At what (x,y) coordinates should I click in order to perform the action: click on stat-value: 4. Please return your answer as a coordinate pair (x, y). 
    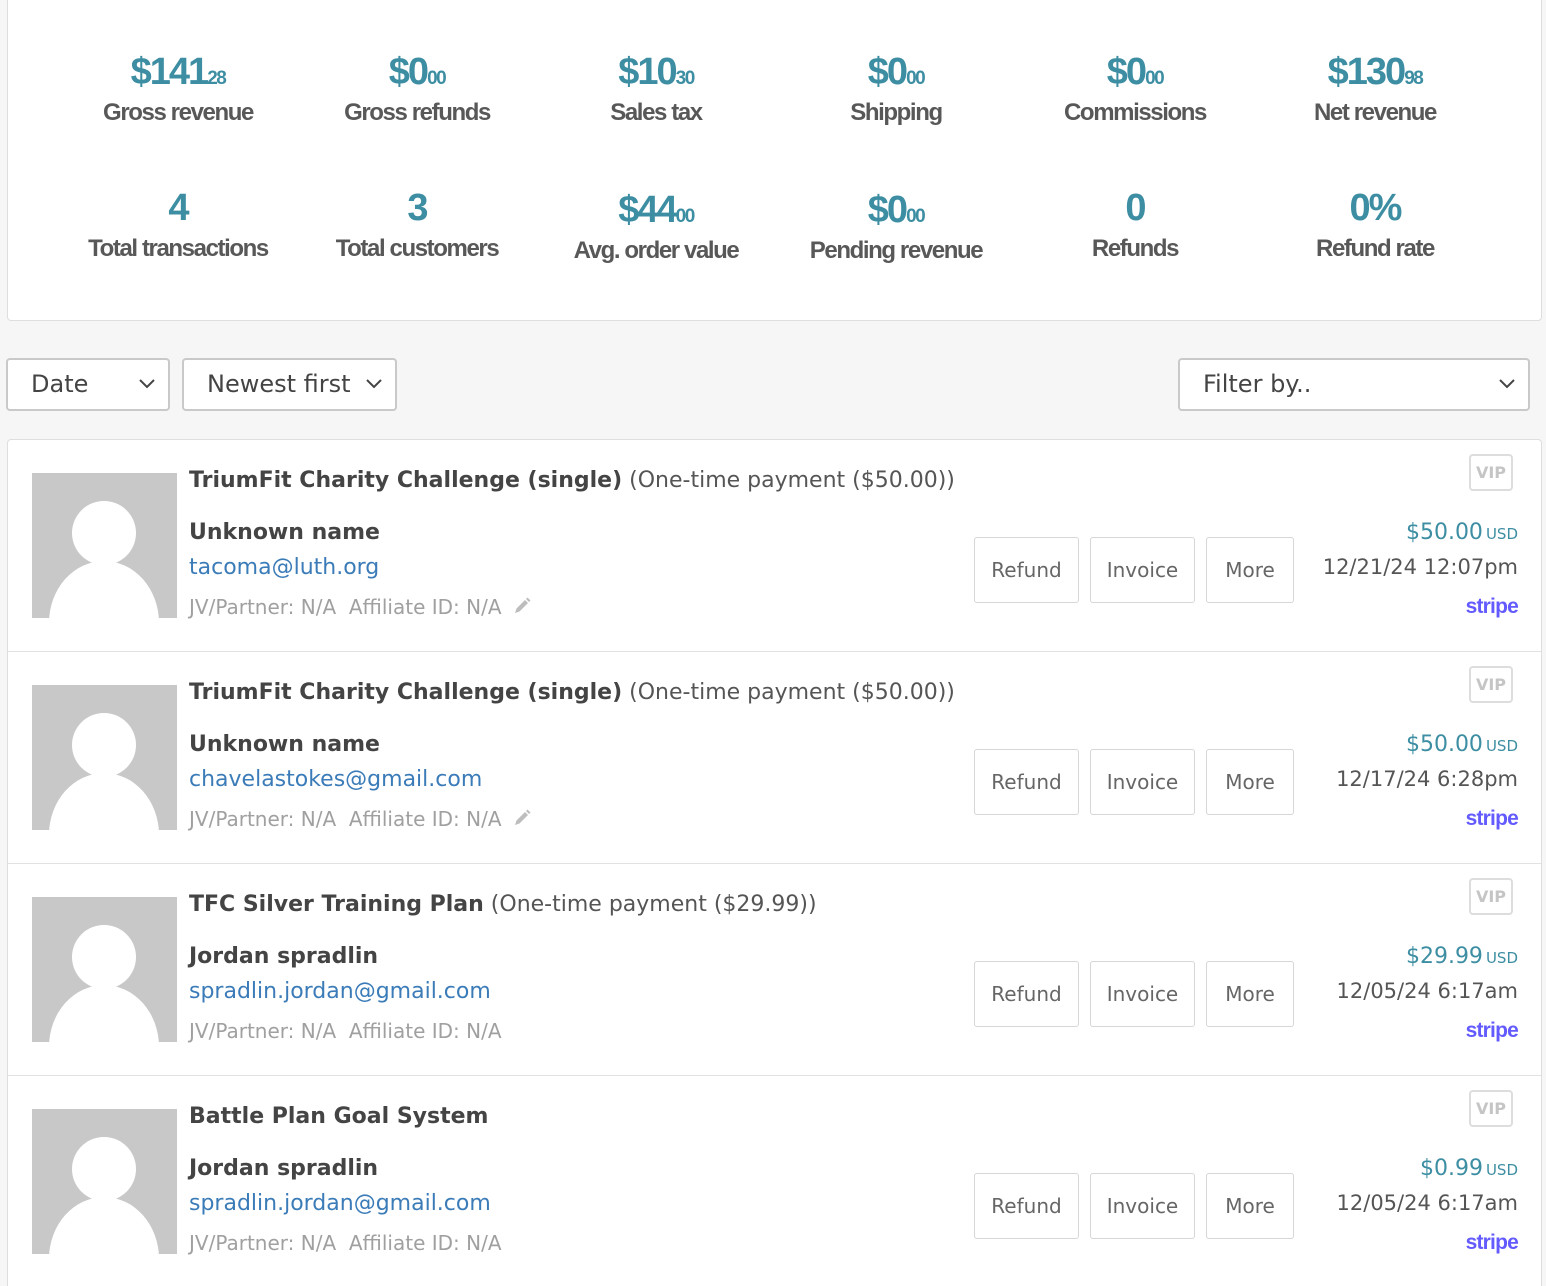
    Looking at the image, I should click on (178, 208).